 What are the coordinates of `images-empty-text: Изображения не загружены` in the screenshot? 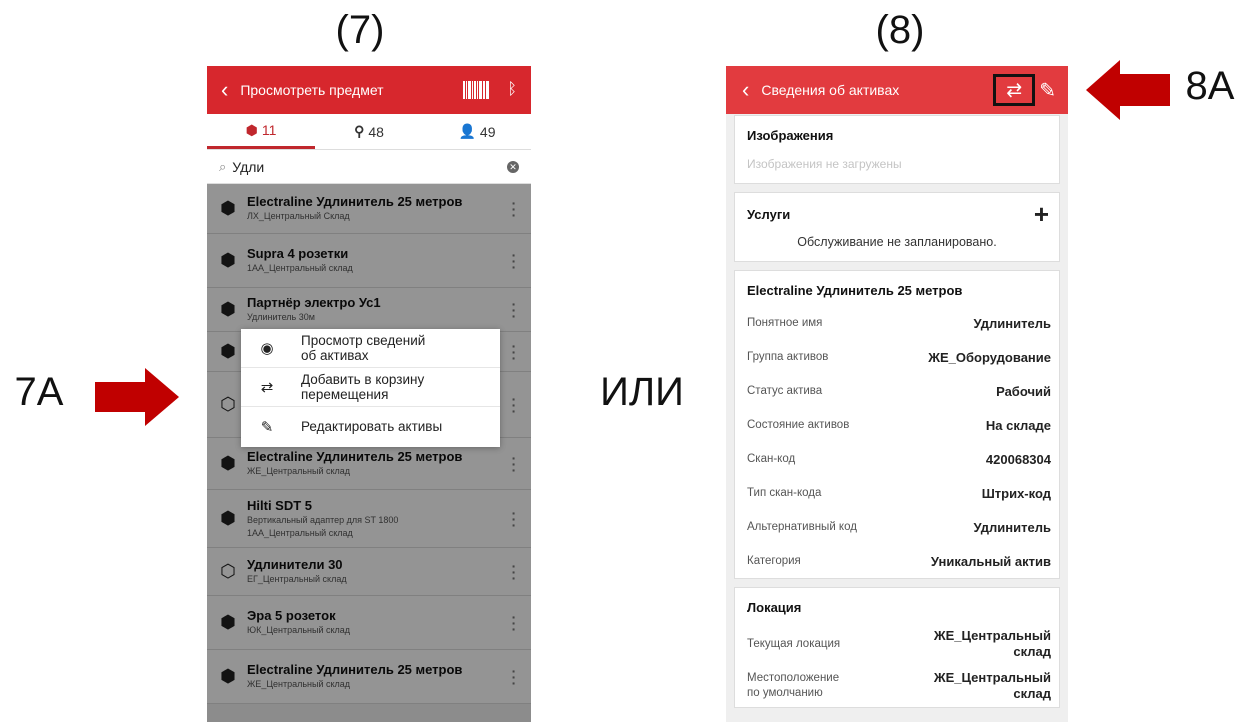 It's located at (824, 164).